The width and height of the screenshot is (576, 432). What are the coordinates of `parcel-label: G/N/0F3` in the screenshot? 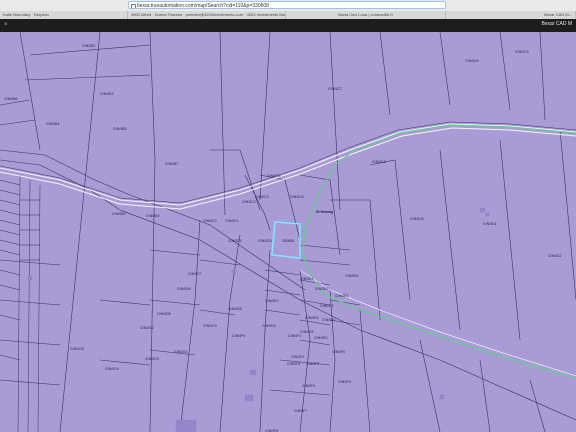 It's located at (313, 364).